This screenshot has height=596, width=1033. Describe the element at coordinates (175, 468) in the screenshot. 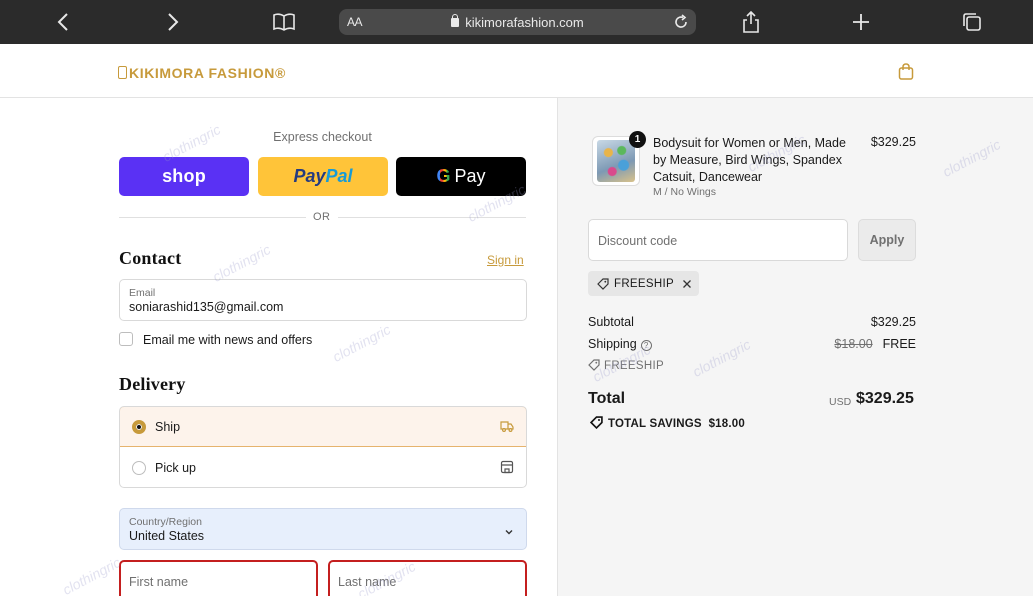

I see `pickup-label: Pick up` at that location.